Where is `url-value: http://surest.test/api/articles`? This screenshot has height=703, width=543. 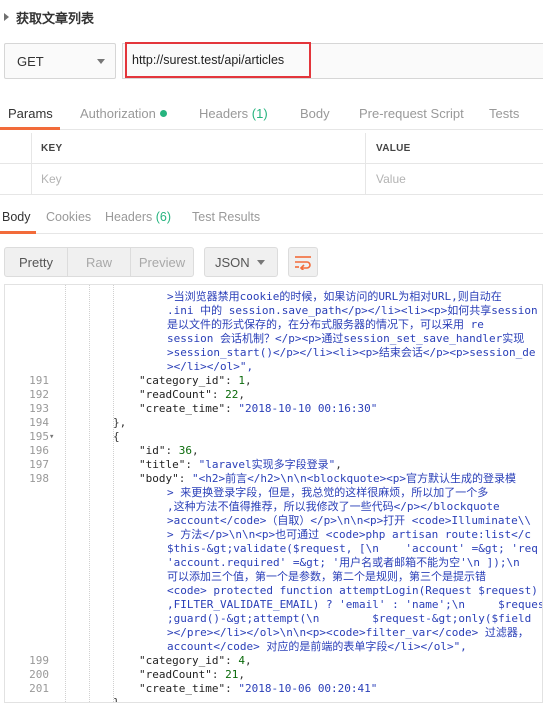
url-value: http://surest.test/api/articles is located at coordinates (208, 60).